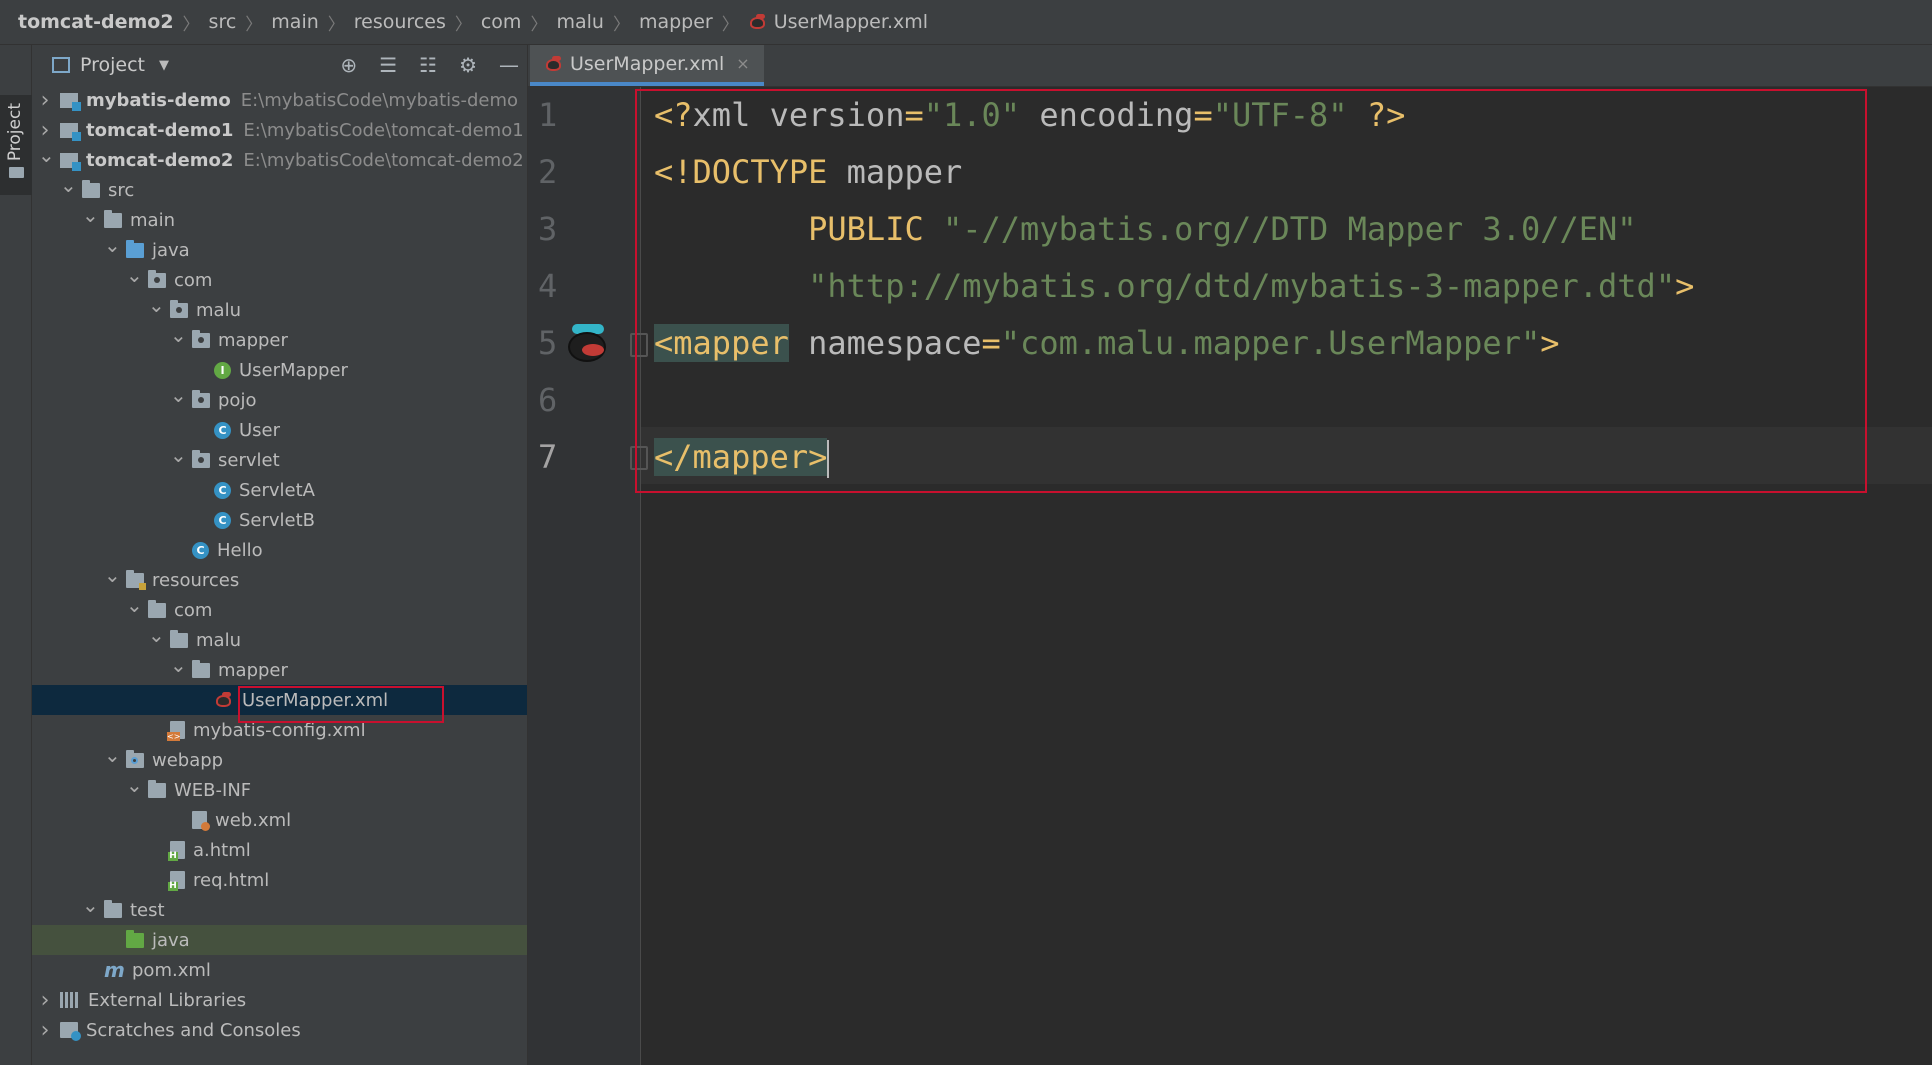 This screenshot has width=1932, height=1065. I want to click on tree-item-label: resources, so click(196, 580).